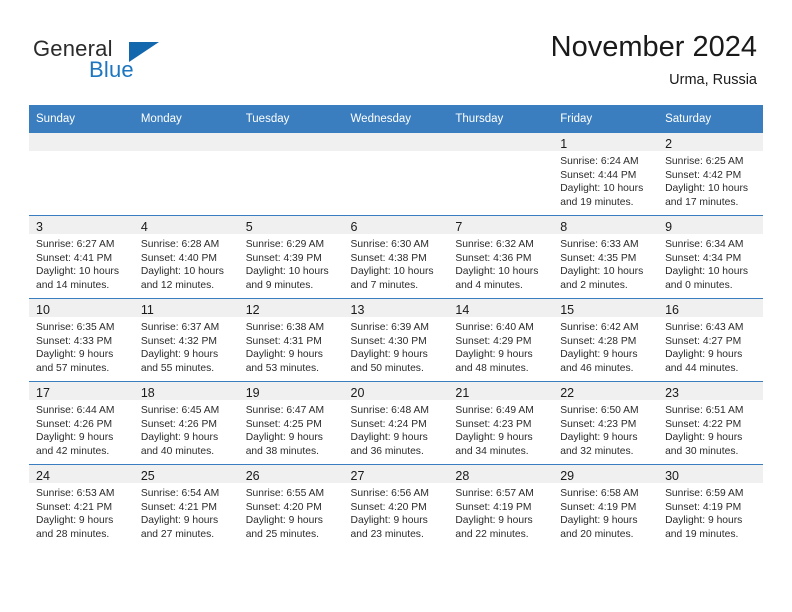  I want to click on location-subtitle: Urma, Russia, so click(713, 80).